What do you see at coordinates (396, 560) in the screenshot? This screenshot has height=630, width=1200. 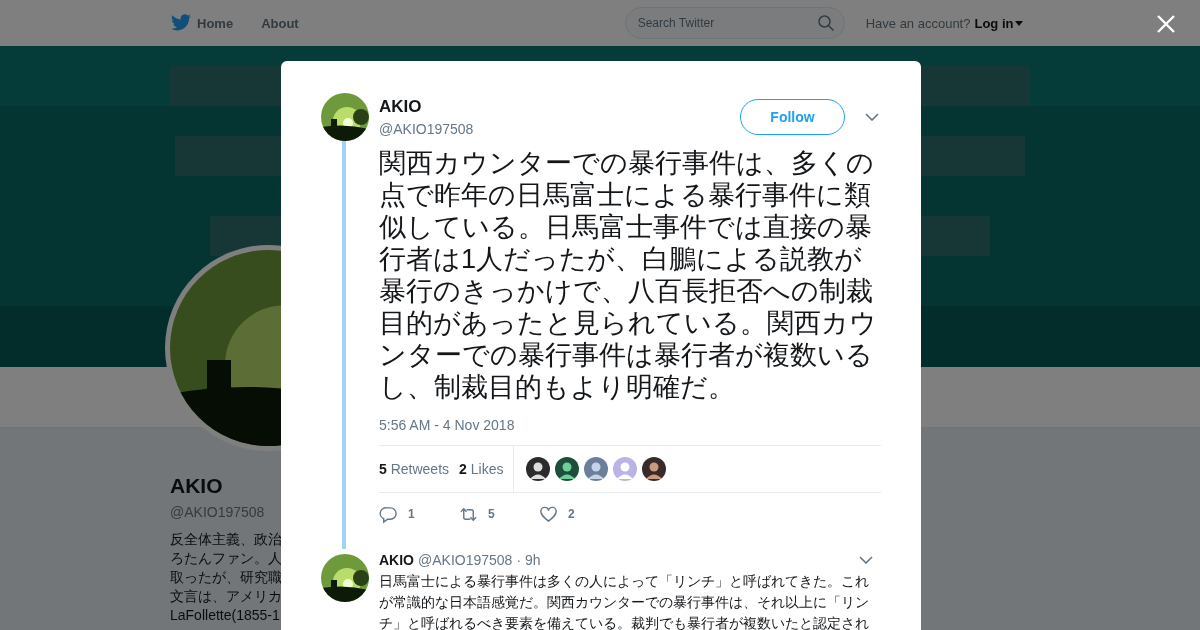 I see `reply-author: AKIO` at bounding box center [396, 560].